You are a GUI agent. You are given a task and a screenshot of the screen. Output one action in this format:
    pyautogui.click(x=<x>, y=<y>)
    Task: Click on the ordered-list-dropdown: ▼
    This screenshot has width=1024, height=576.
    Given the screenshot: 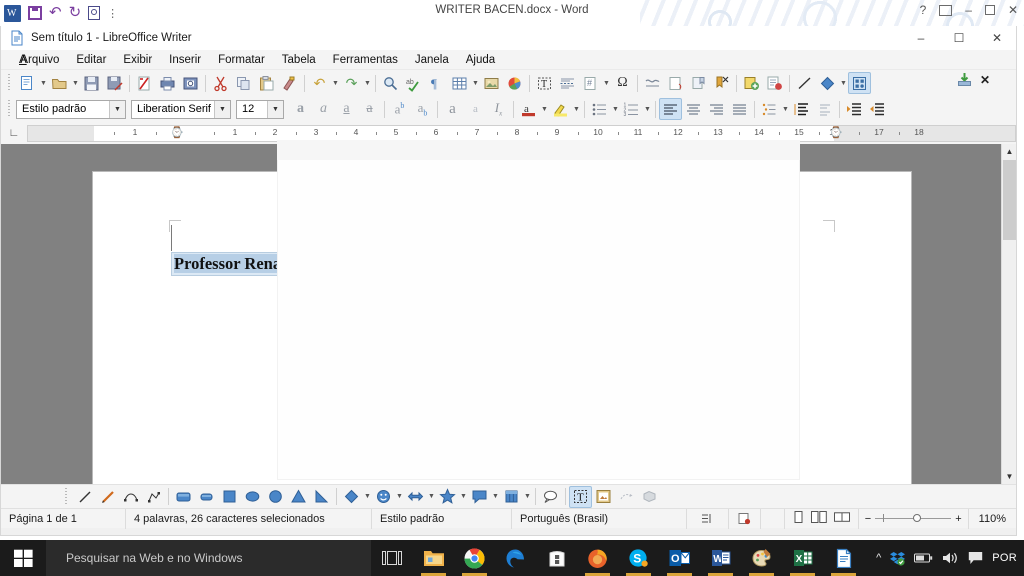 What is the action you would take?
    pyautogui.click(x=647, y=109)
    